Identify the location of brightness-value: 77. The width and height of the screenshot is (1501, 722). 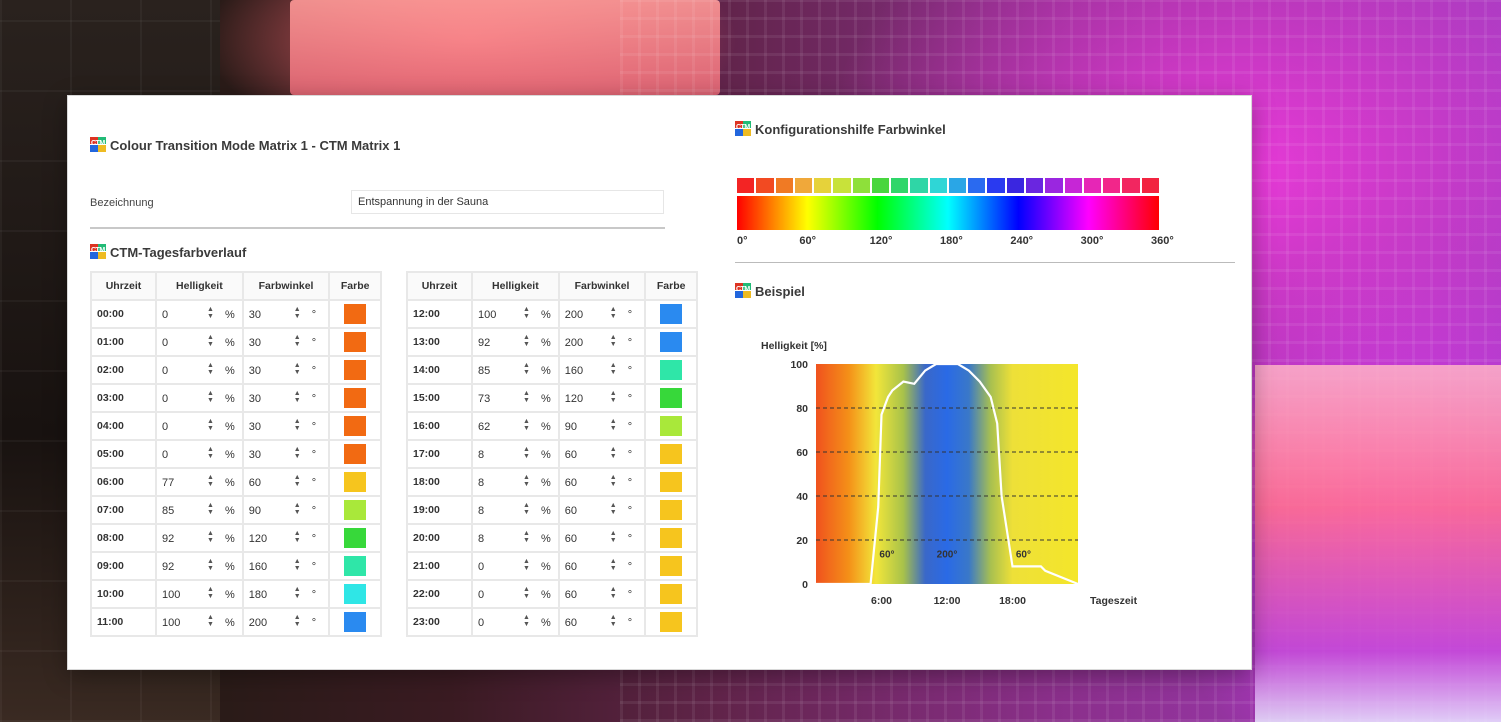
(168, 483).